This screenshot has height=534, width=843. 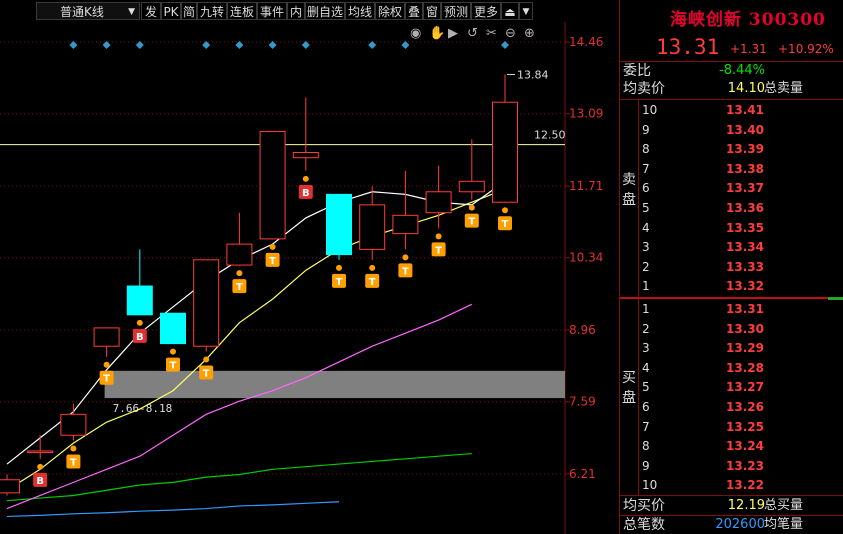 I want to click on ask-level: 7, so click(x=646, y=168).